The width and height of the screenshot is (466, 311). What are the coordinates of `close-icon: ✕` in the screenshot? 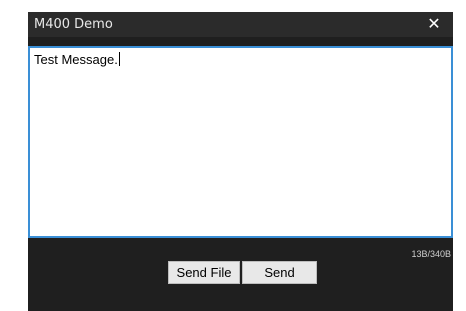 It's located at (434, 24).